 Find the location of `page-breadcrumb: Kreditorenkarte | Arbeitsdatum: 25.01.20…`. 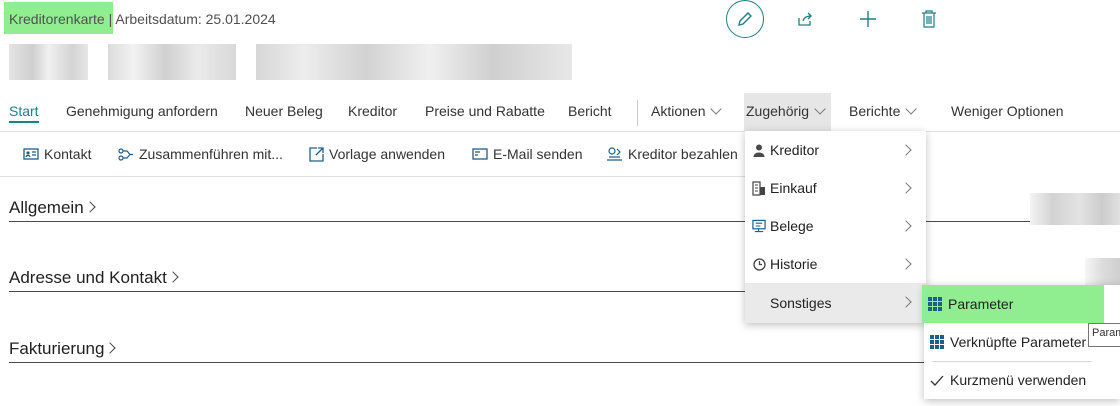

page-breadcrumb: Kreditorenkarte | Arbeitsdatum: 25.01.20… is located at coordinates (142, 19).